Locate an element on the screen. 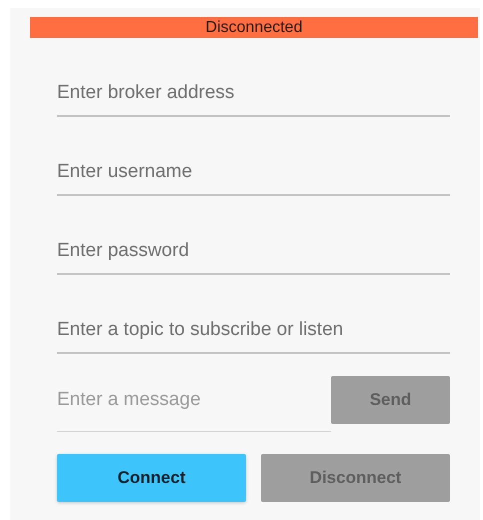 The image size is (483, 520). input-field: Enter a topic to subscribe or listen is located at coordinates (253, 315).